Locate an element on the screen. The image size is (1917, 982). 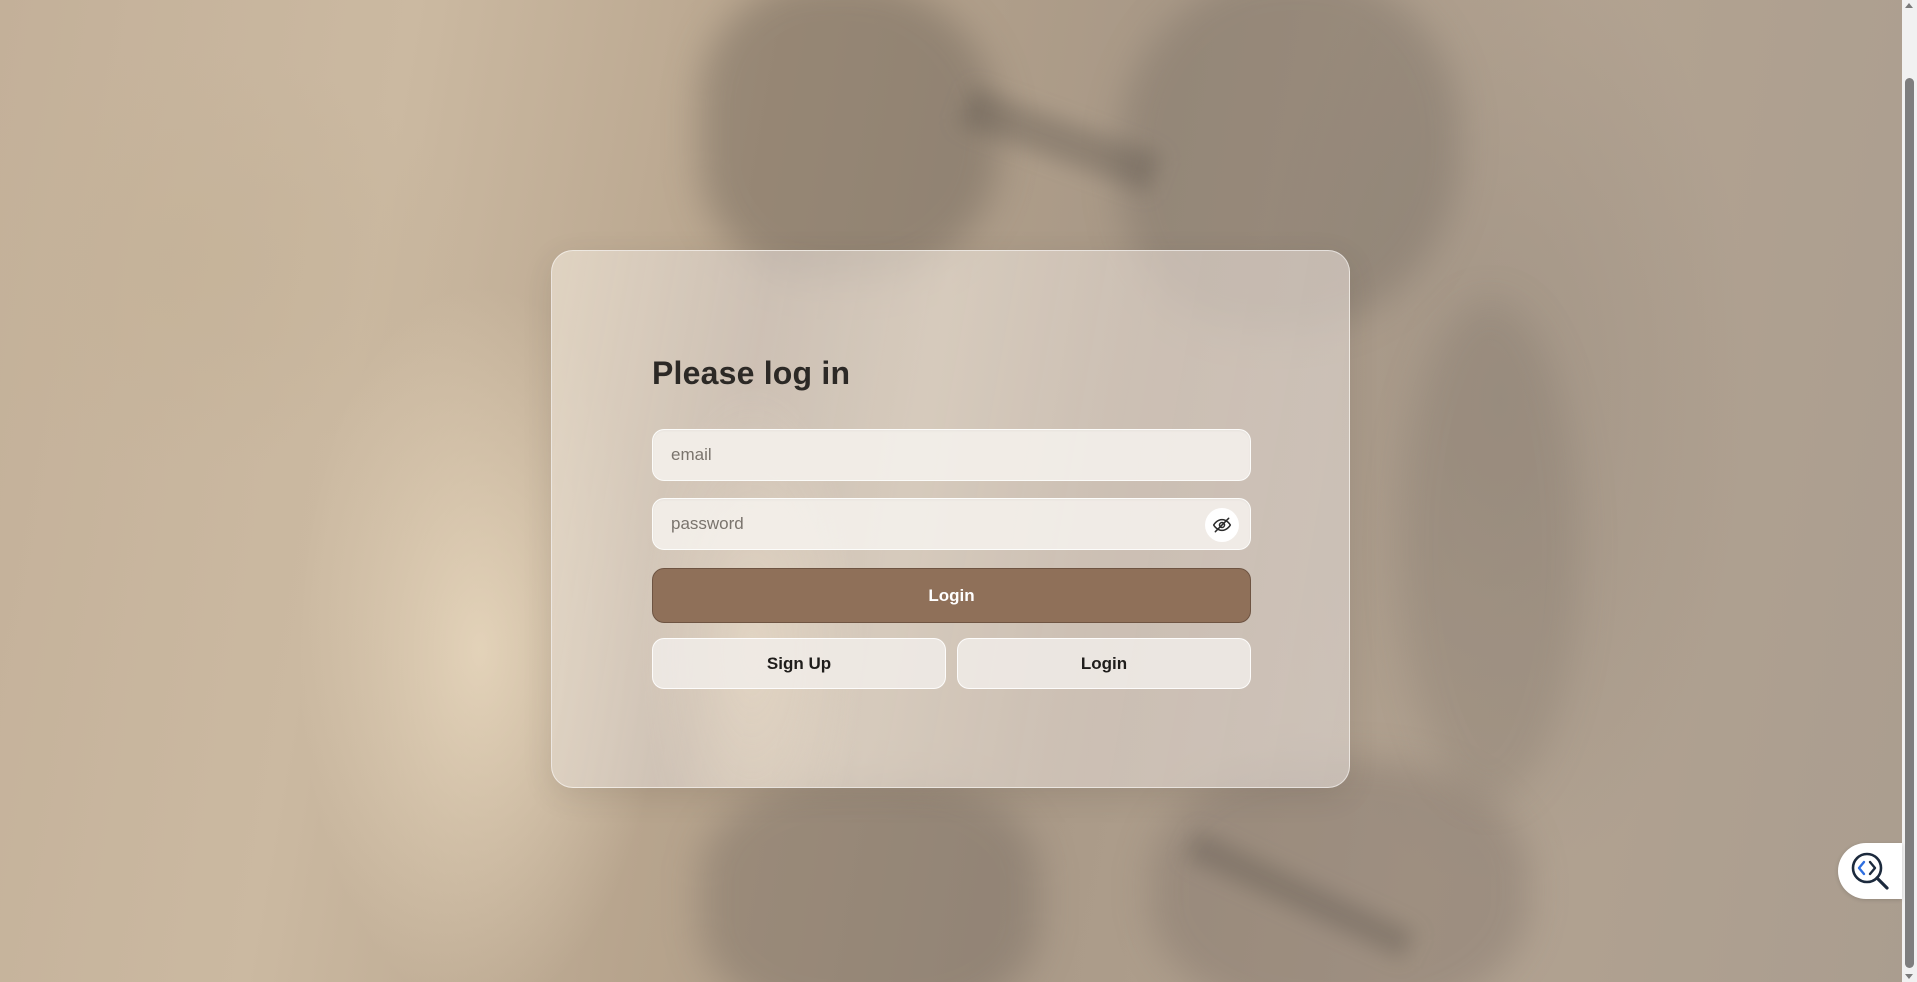
scroll-down-arrow-icon is located at coordinates (1909, 976).